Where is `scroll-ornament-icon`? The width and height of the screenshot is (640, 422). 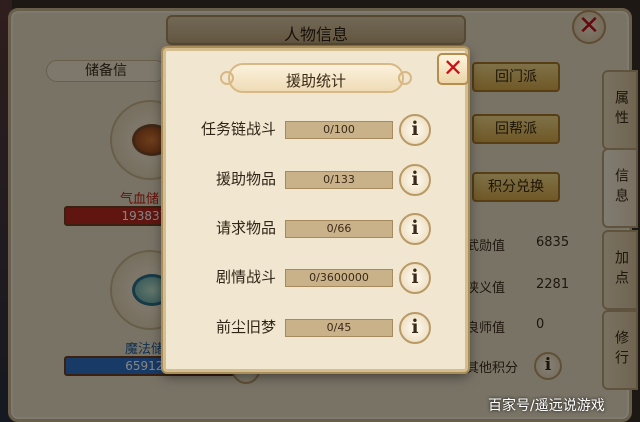 scroll-ornament-icon is located at coordinates (405, 78).